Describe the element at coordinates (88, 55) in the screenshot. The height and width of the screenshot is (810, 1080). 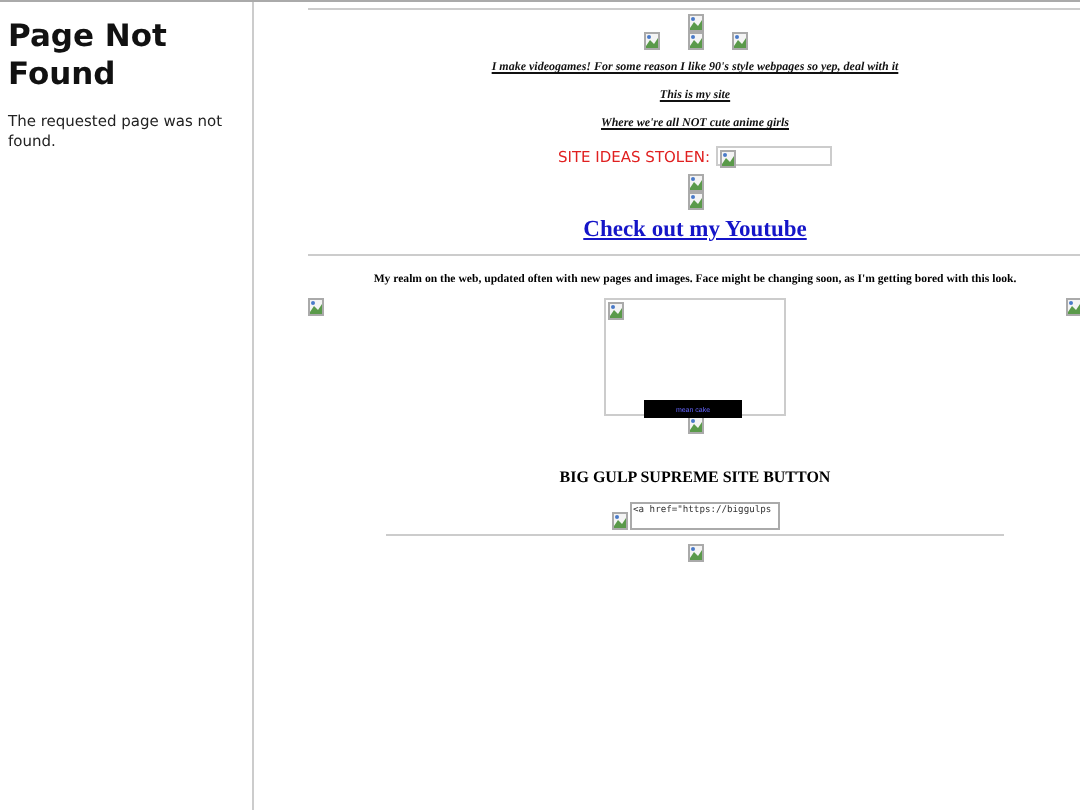
I see `page-title: Page Not Found` at that location.